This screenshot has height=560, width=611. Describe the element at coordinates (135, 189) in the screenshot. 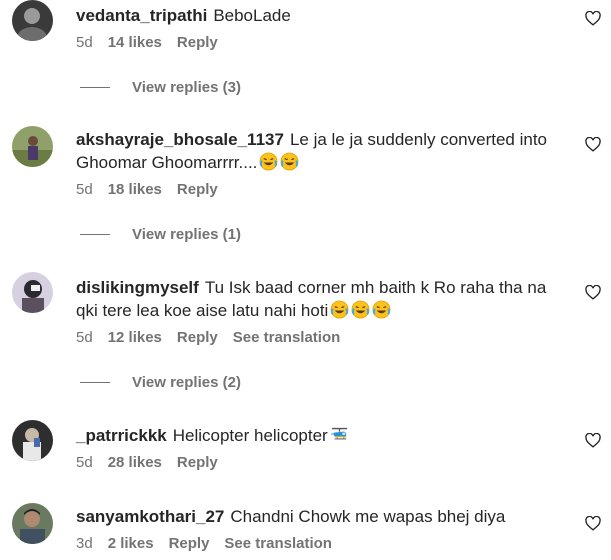

I see `likes-count: 18 likes` at that location.